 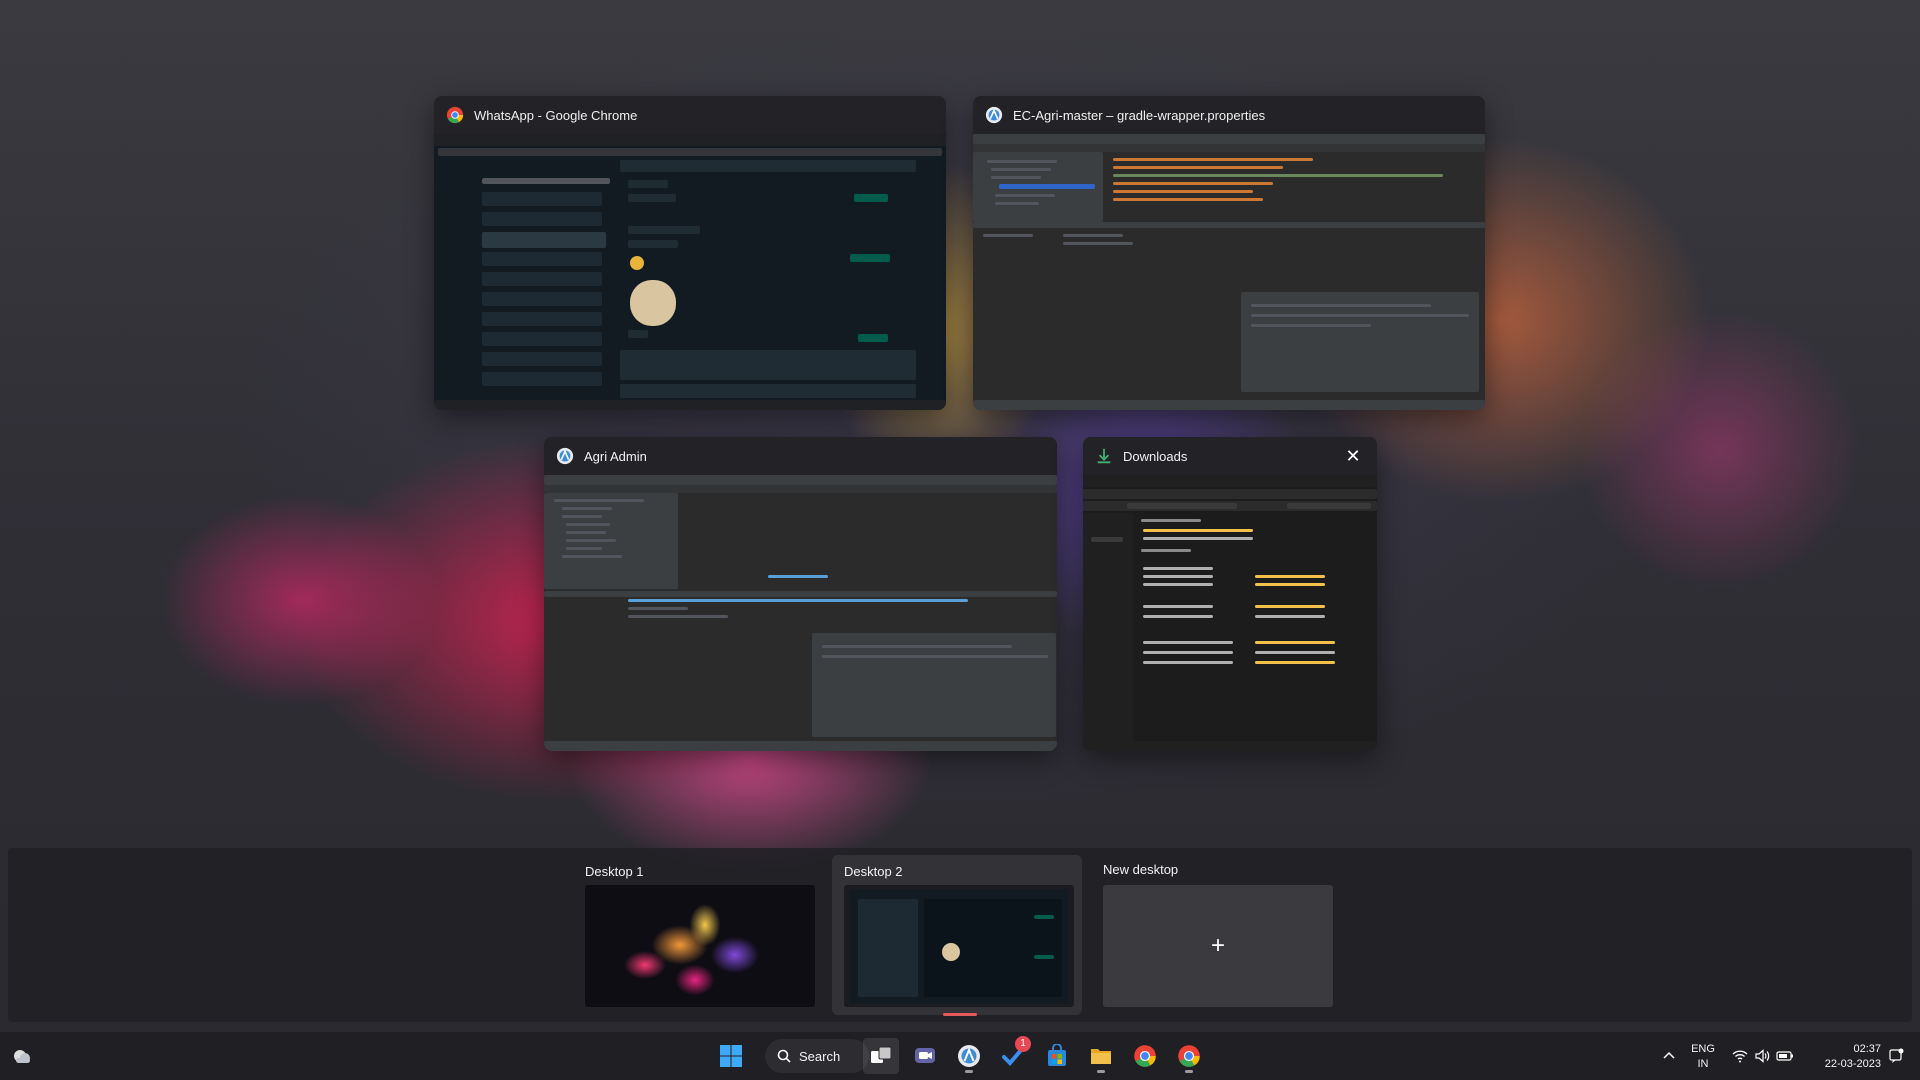 What do you see at coordinates (1155, 456) in the screenshot?
I see `window-title: Downloads` at bounding box center [1155, 456].